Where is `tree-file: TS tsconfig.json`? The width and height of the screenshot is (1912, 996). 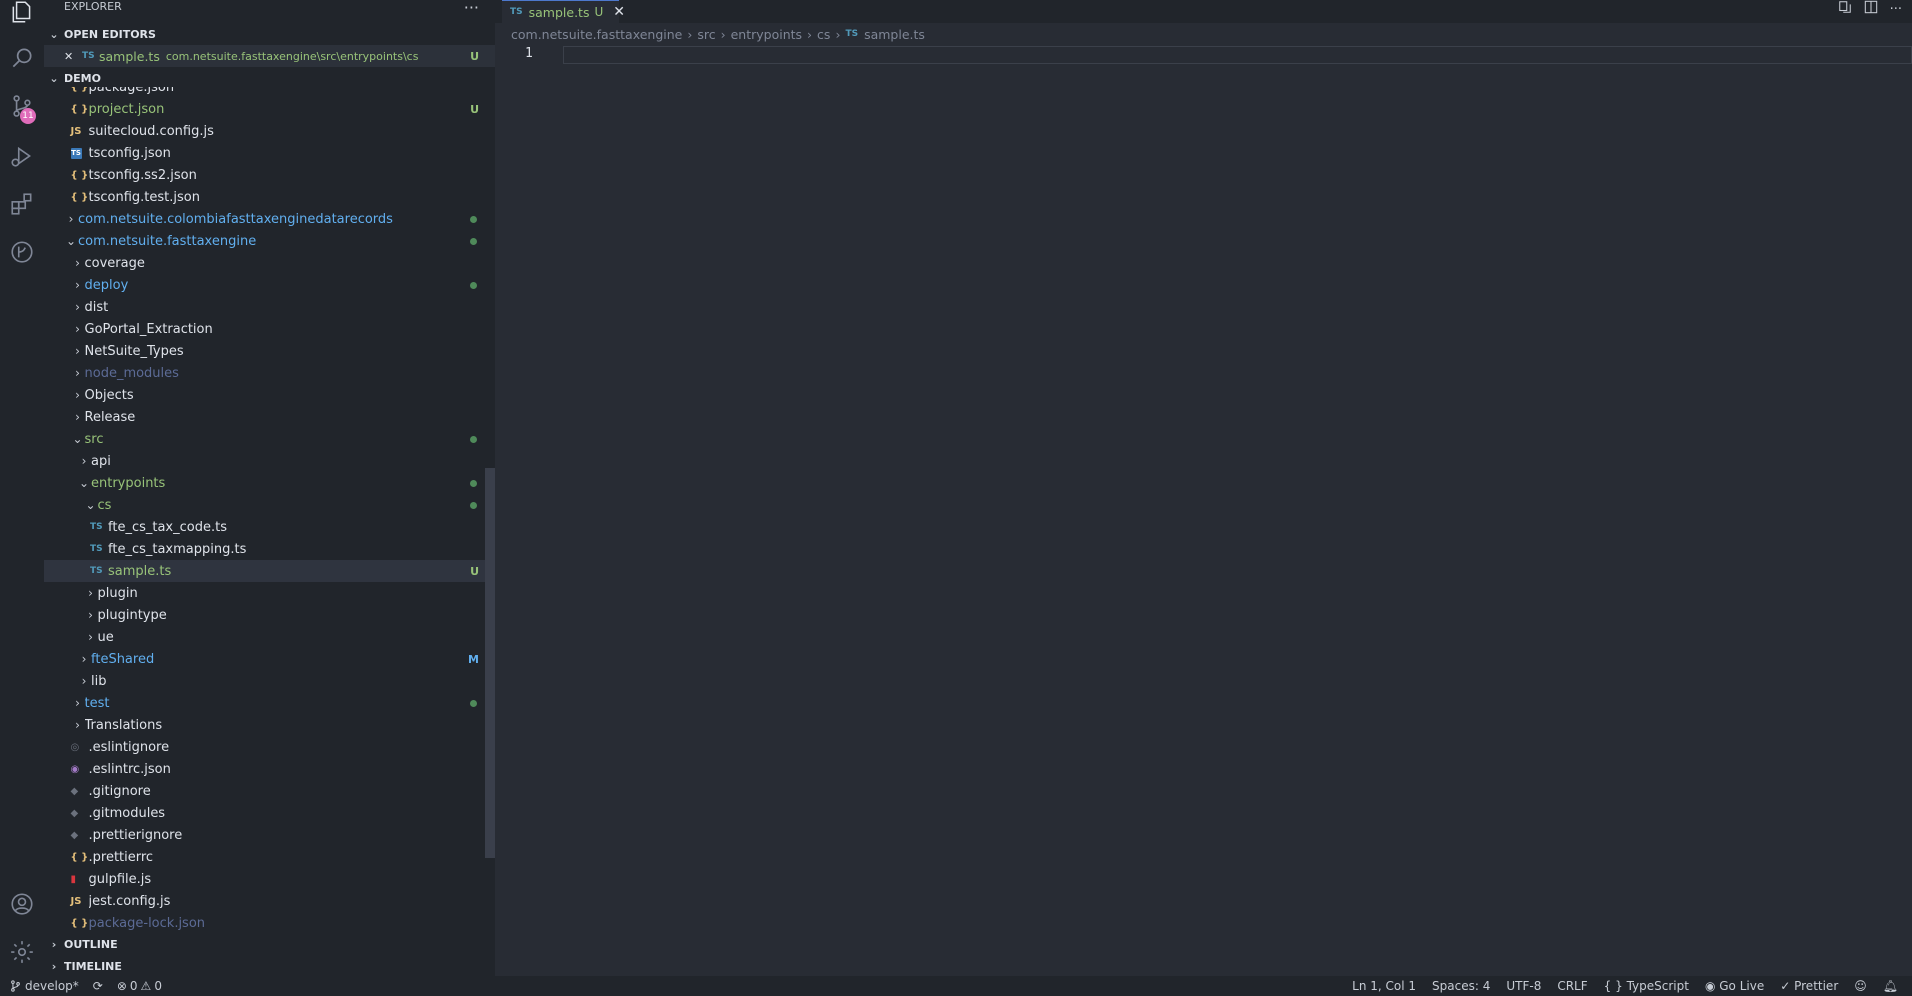
tree-file: TS tsconfig.json is located at coordinates (269, 153).